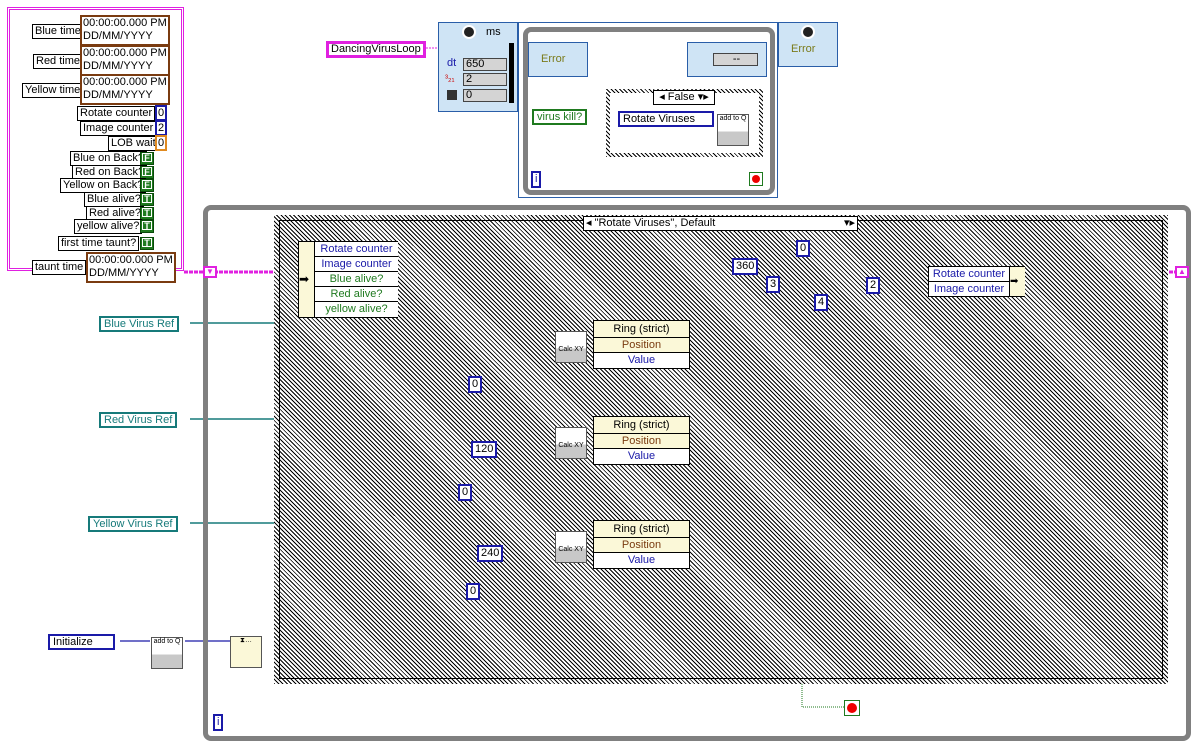 The width and height of the screenshot is (1199, 752). What do you see at coordinates (133, 524) in the screenshot?
I see `yellow-virus-ref: Yellow Virus Ref` at bounding box center [133, 524].